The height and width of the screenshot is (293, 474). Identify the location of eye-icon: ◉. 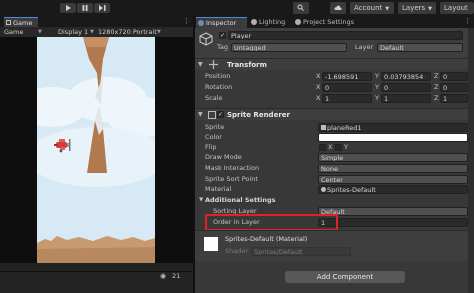
(163, 276).